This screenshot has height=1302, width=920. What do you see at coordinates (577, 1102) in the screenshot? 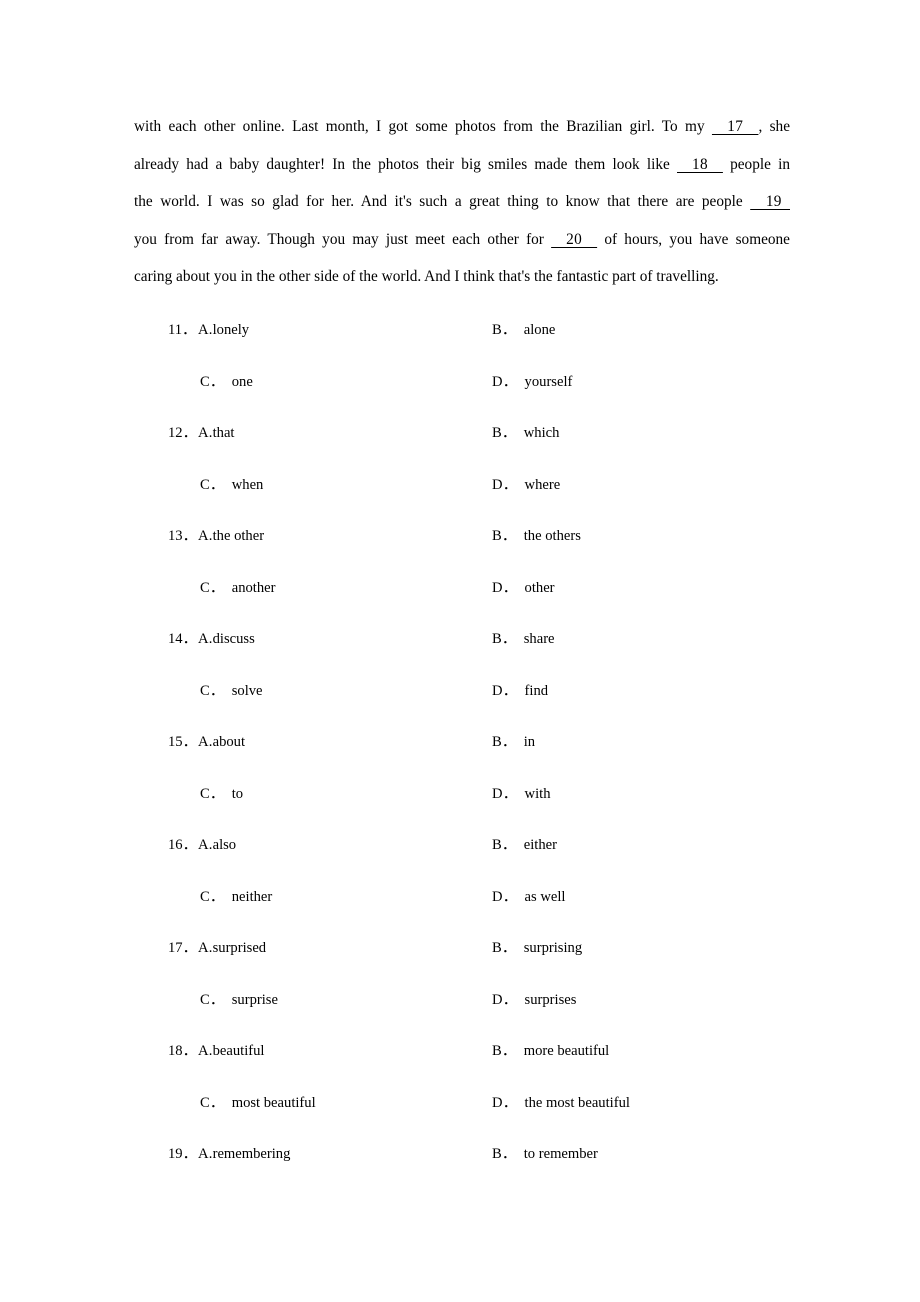
I see `option-d-text: the most beautiful` at bounding box center [577, 1102].